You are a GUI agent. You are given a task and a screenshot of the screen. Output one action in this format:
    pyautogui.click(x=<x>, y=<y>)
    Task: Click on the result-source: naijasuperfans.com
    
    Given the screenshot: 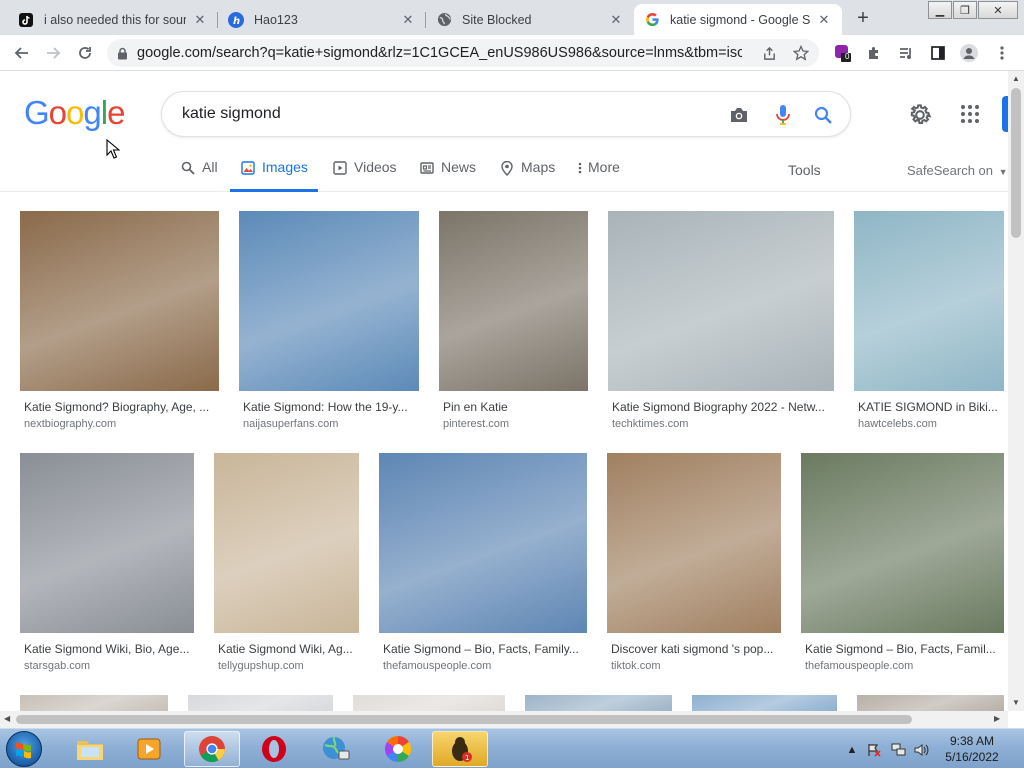 What is the action you would take?
    pyautogui.click(x=329, y=424)
    